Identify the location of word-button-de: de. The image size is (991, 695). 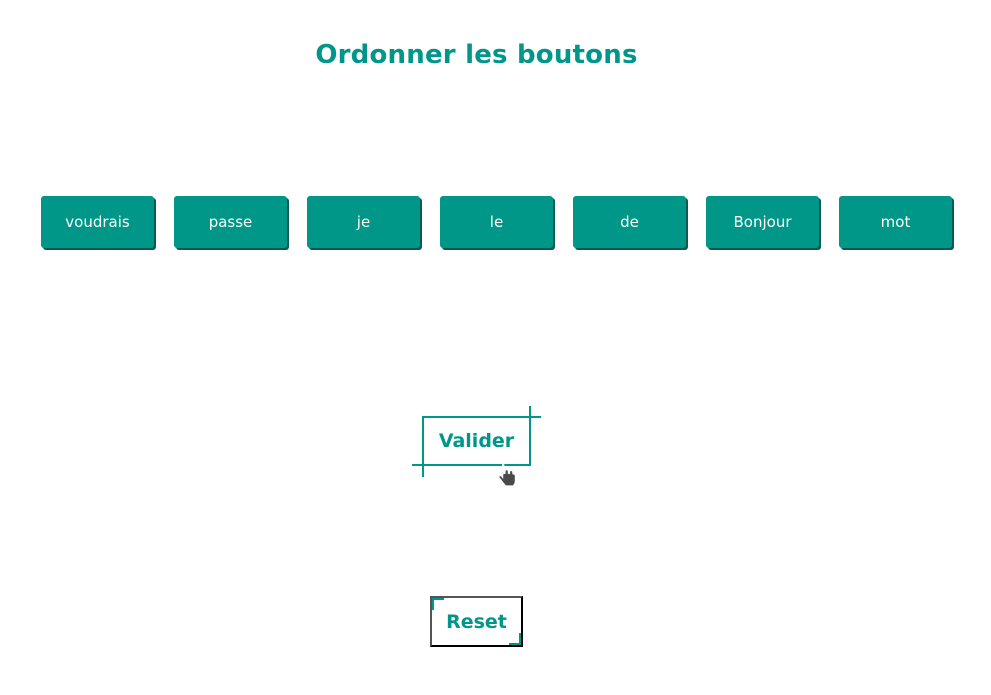
(629, 222).